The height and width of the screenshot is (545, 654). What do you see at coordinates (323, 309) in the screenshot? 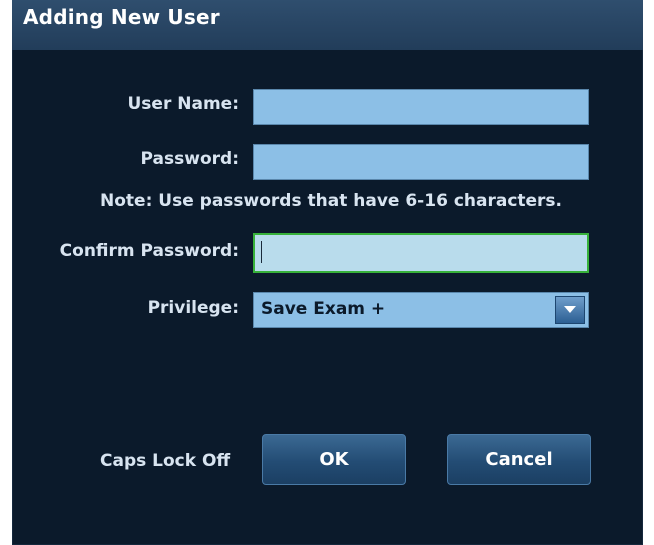
I see `privilege-selected-value: Save Exam +` at bounding box center [323, 309].